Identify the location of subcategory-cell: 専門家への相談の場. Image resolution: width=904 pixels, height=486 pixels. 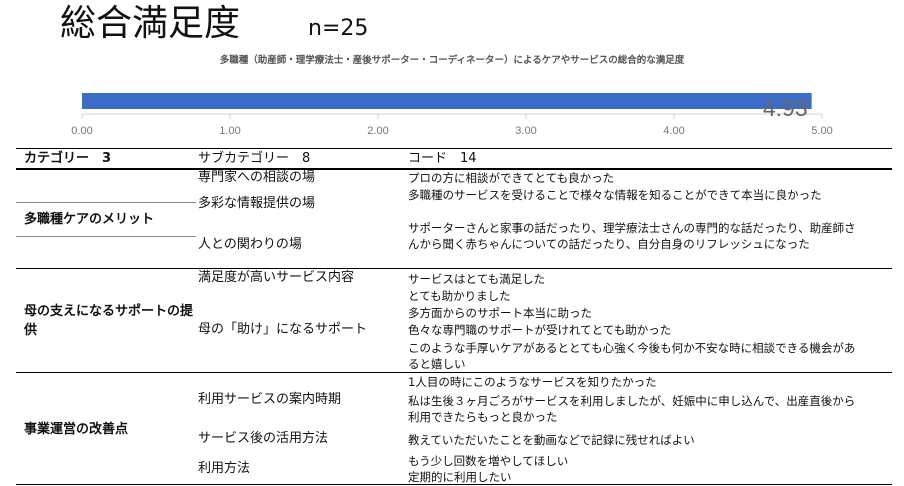
(257, 177).